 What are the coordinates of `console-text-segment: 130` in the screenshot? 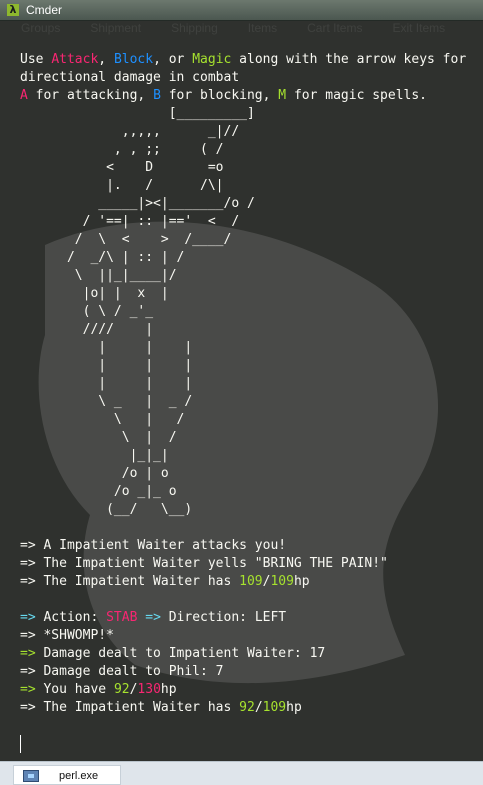 It's located at (149, 689).